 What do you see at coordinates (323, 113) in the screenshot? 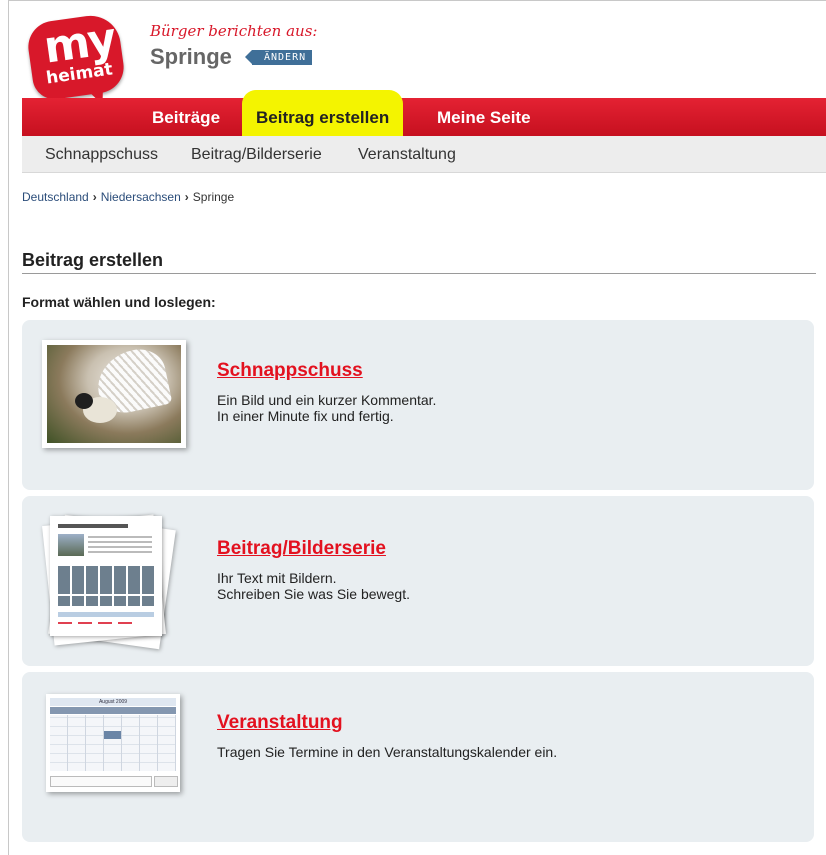
I see `nav-tab-beitrag-erstellen: Beitrag erstellen` at bounding box center [323, 113].